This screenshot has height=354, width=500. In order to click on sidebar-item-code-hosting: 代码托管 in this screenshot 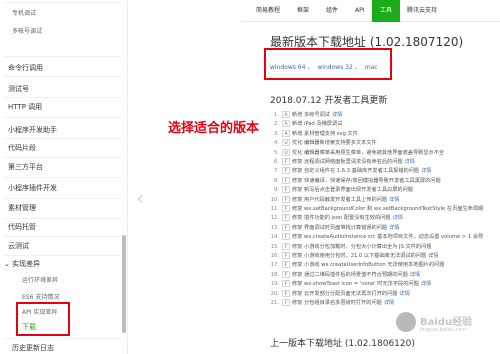, I will do `click(67, 227)`.